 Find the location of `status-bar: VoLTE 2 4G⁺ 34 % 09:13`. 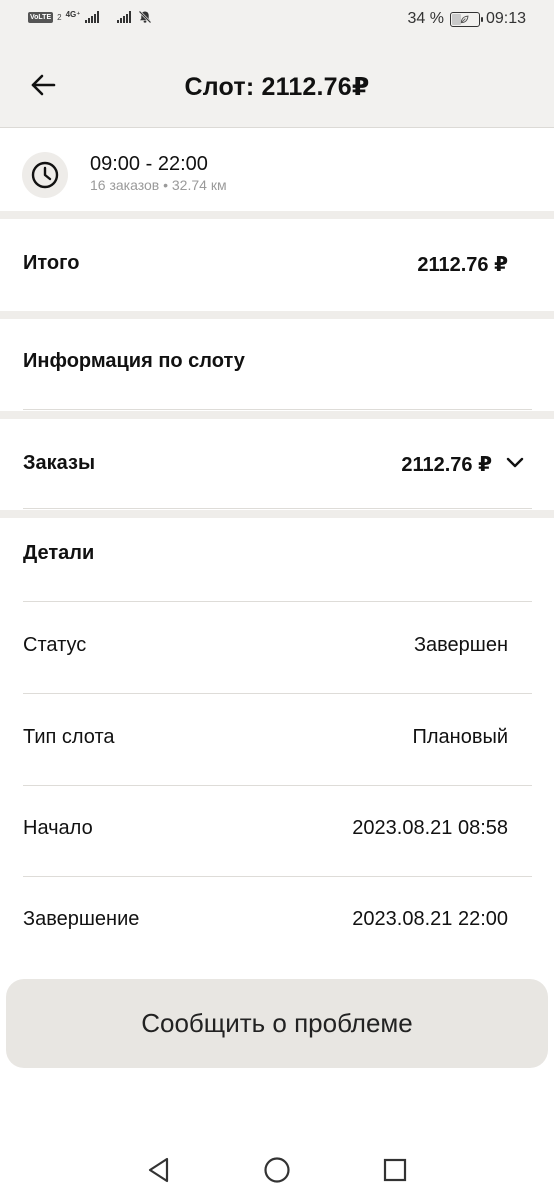

status-bar: VoLTE 2 4G⁺ 34 % 09:13 is located at coordinates (277, 20).